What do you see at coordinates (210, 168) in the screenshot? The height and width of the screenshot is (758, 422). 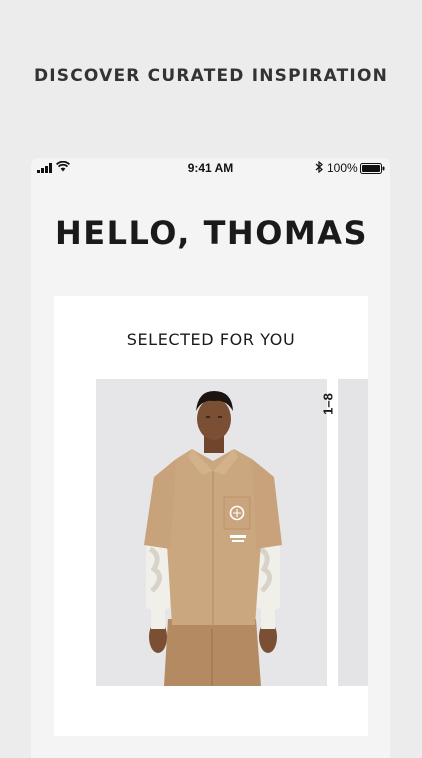 I see `status-bar: 9:41 AM 100%` at bounding box center [210, 168].